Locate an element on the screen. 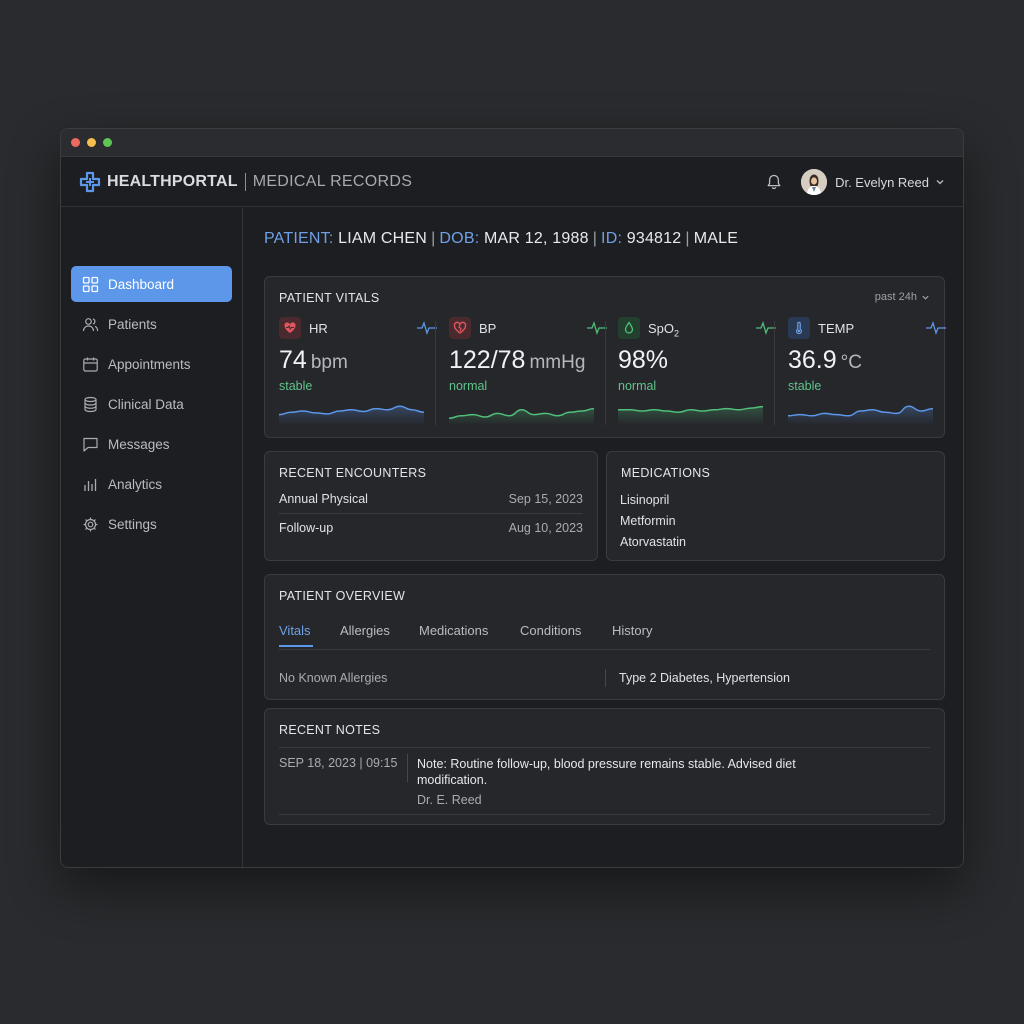 The width and height of the screenshot is (1024, 1024). vital-hr: HR 74 bpm stable is located at coordinates (358, 372).